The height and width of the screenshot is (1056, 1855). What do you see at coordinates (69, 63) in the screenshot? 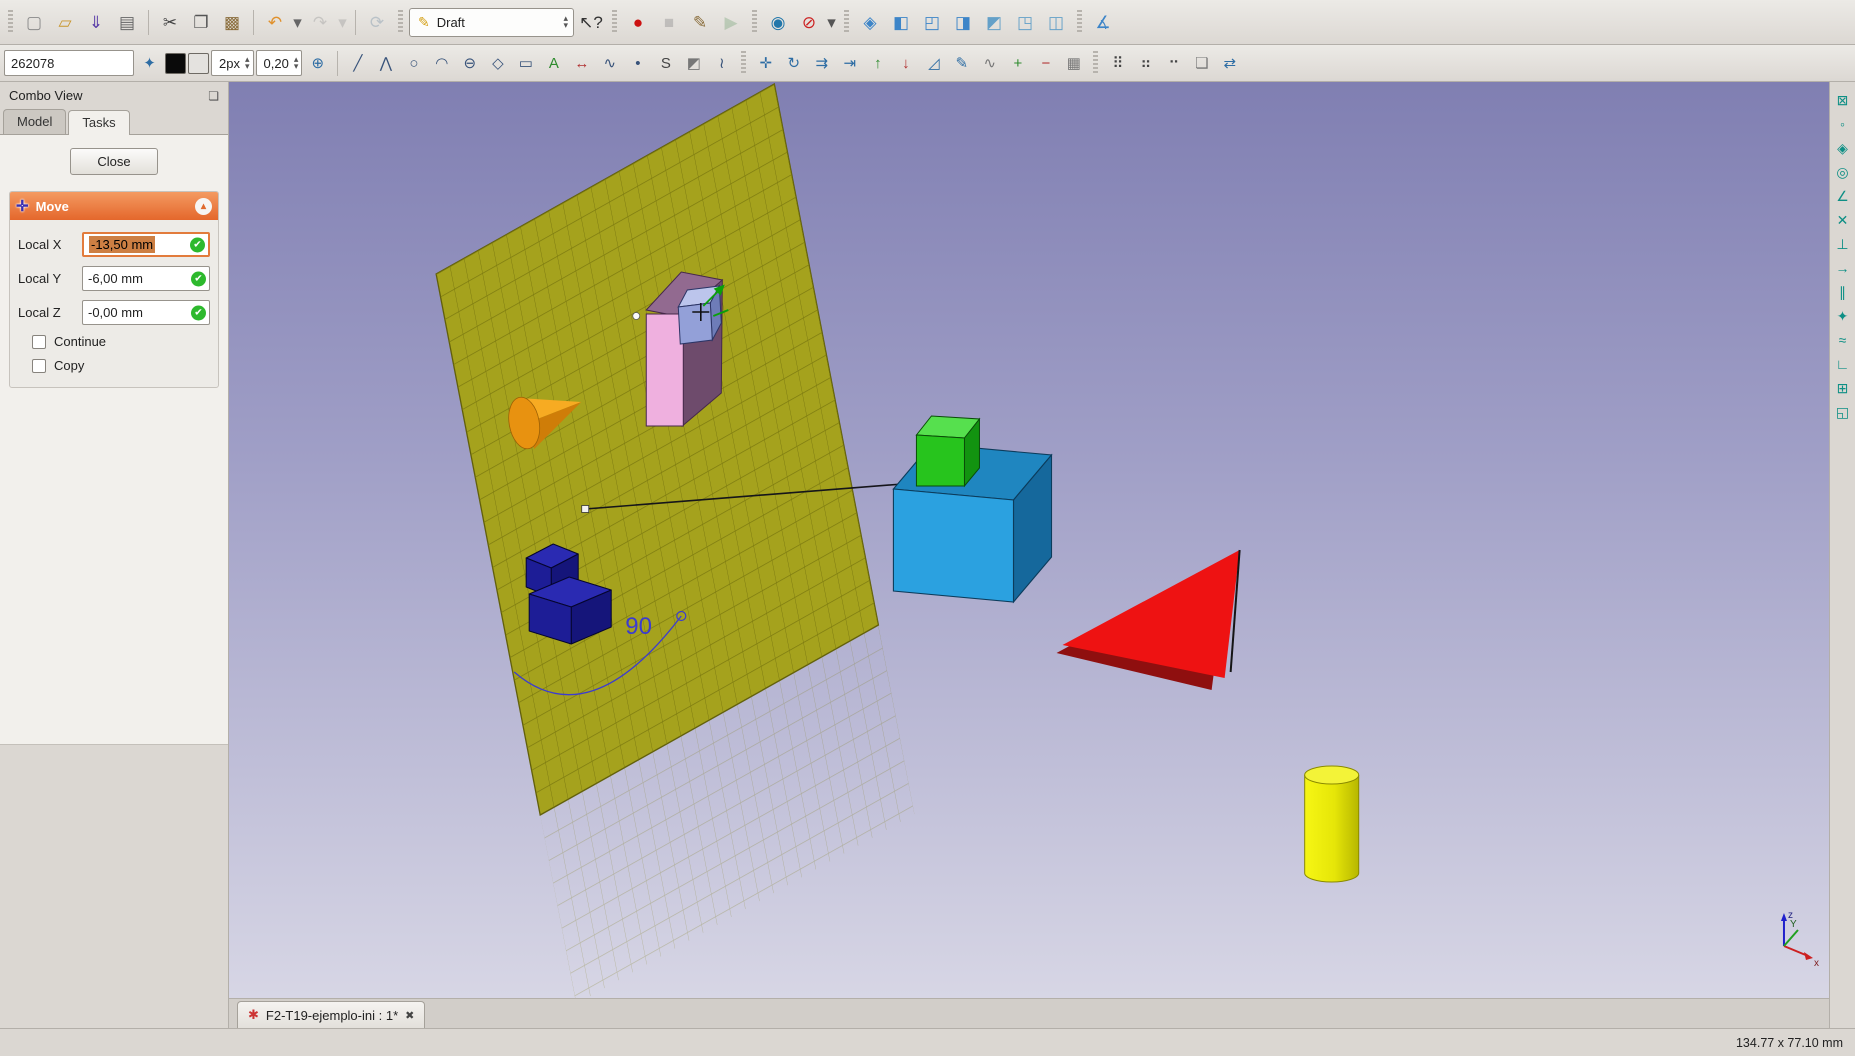
I see `coordinate-input: 262078` at bounding box center [69, 63].